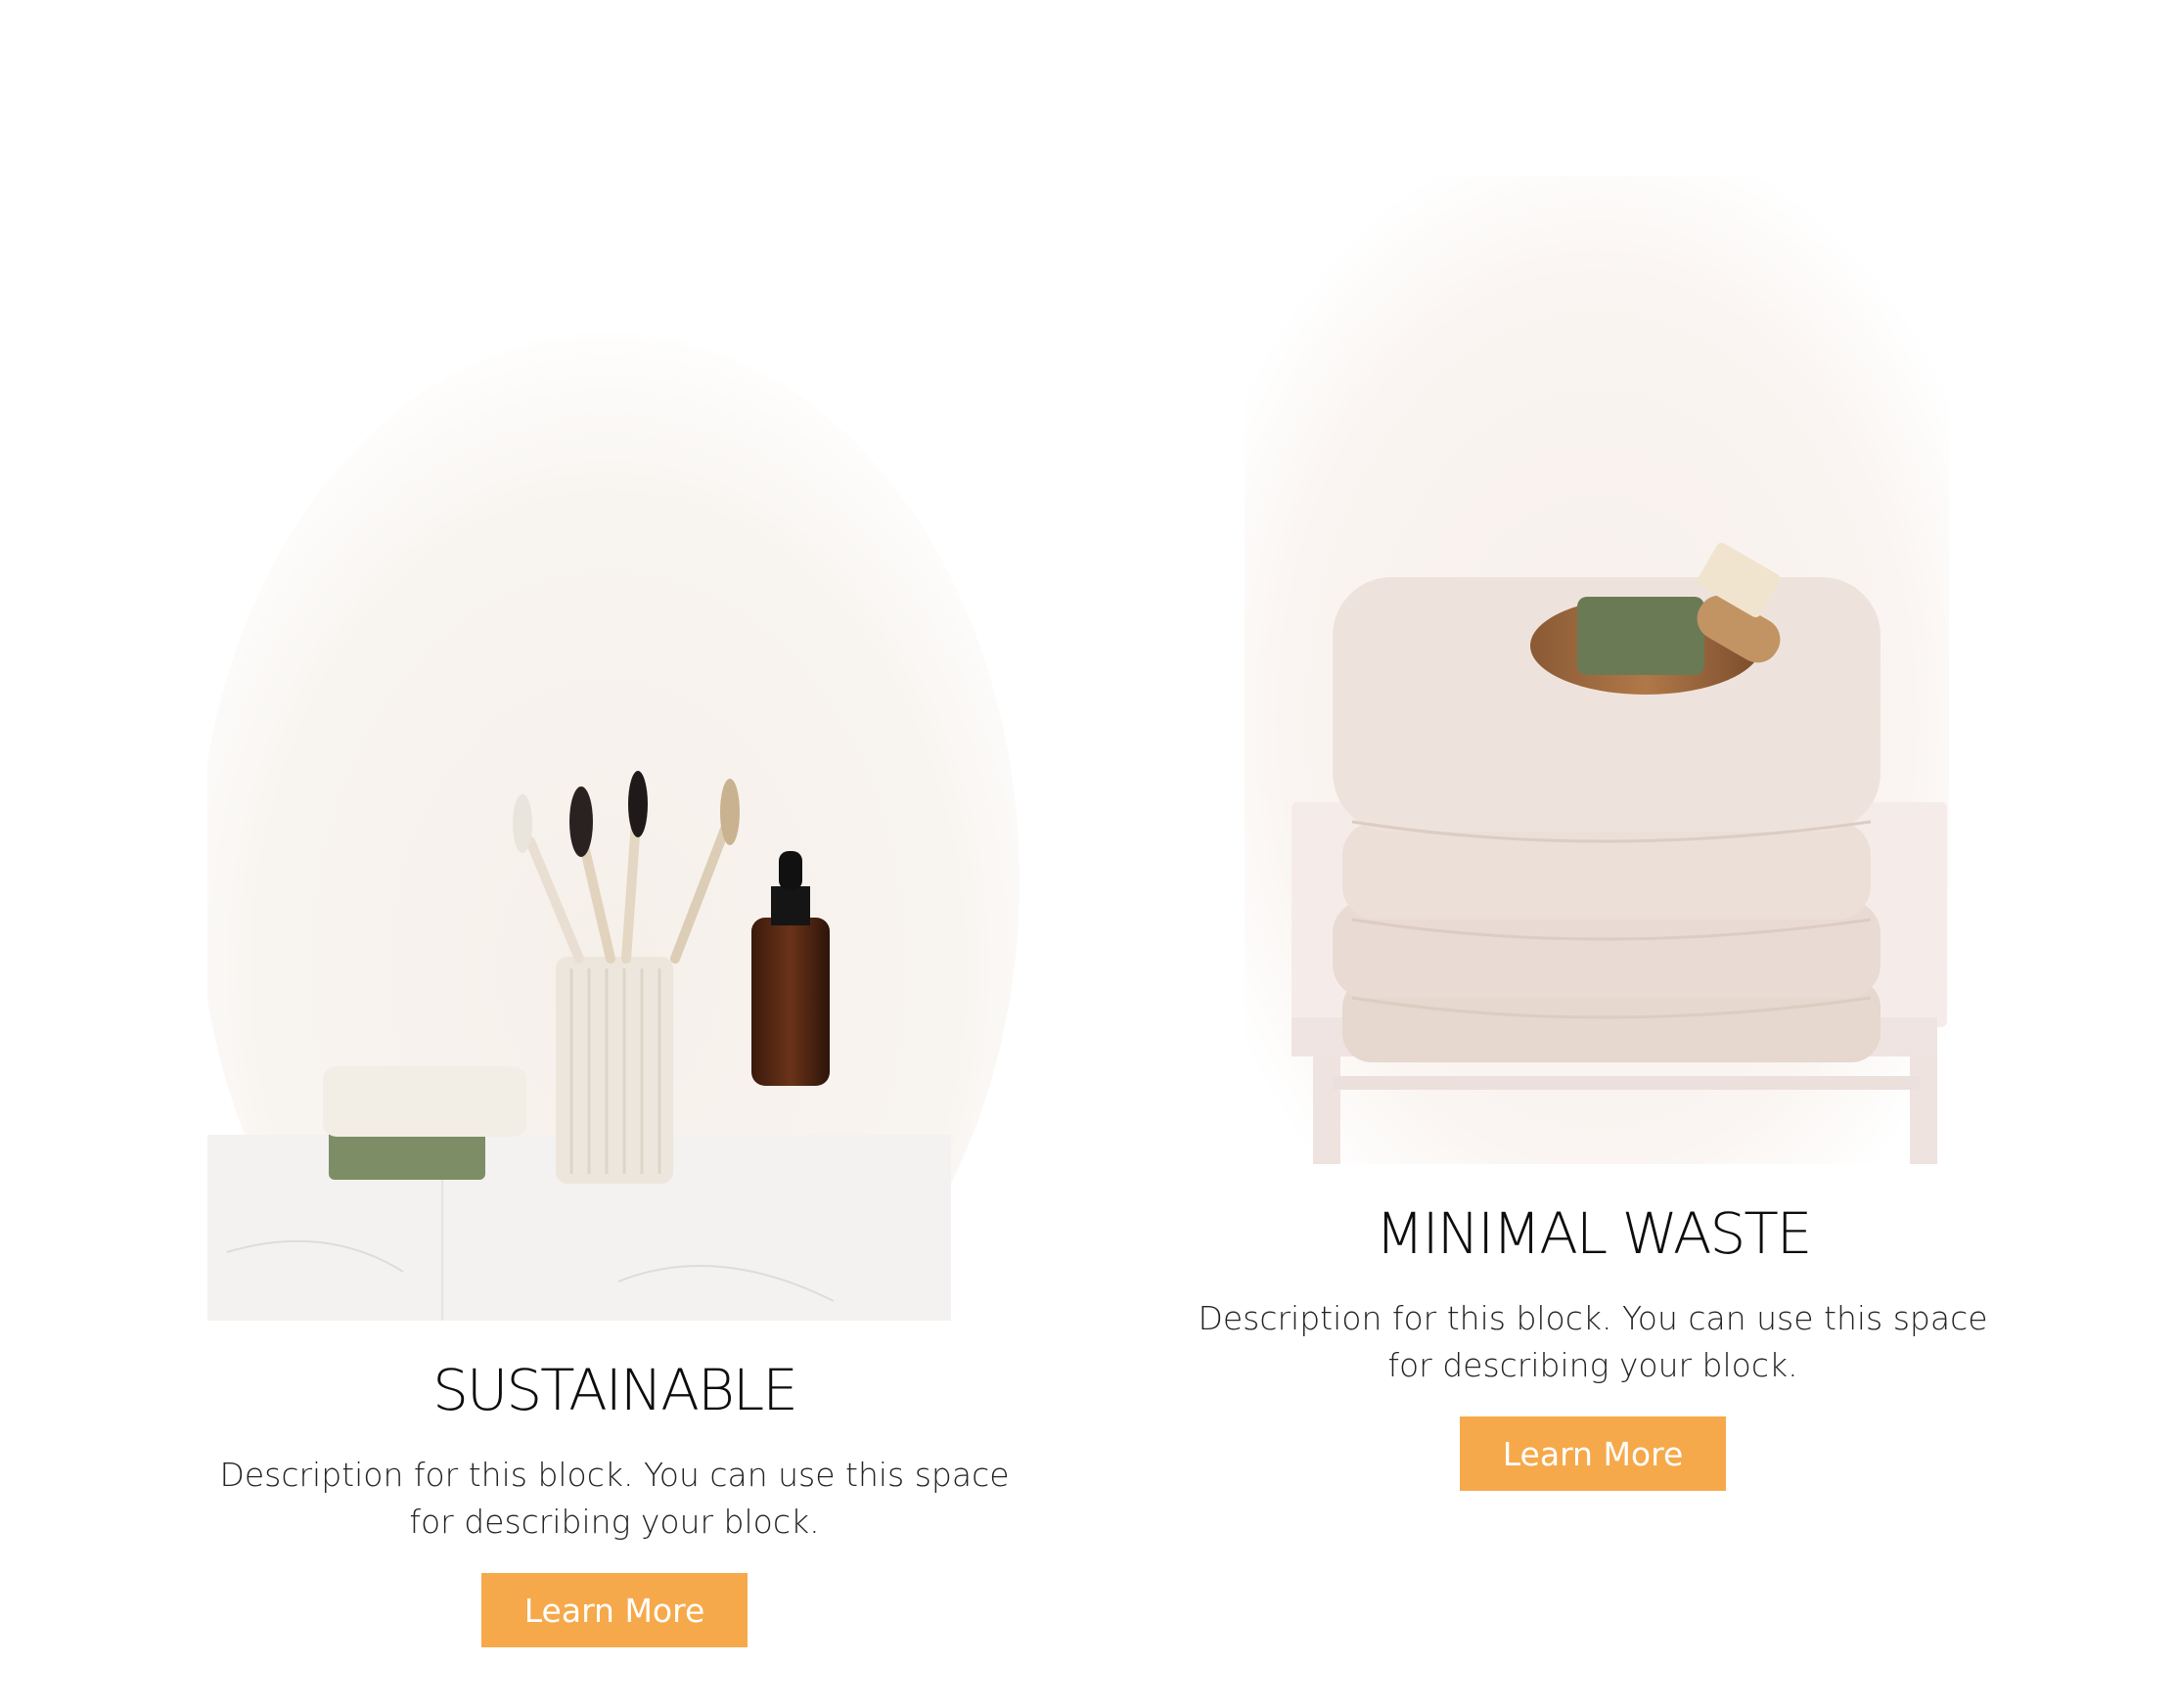  What do you see at coordinates (615, 1390) in the screenshot?
I see `card-title: SUSTAINABLE` at bounding box center [615, 1390].